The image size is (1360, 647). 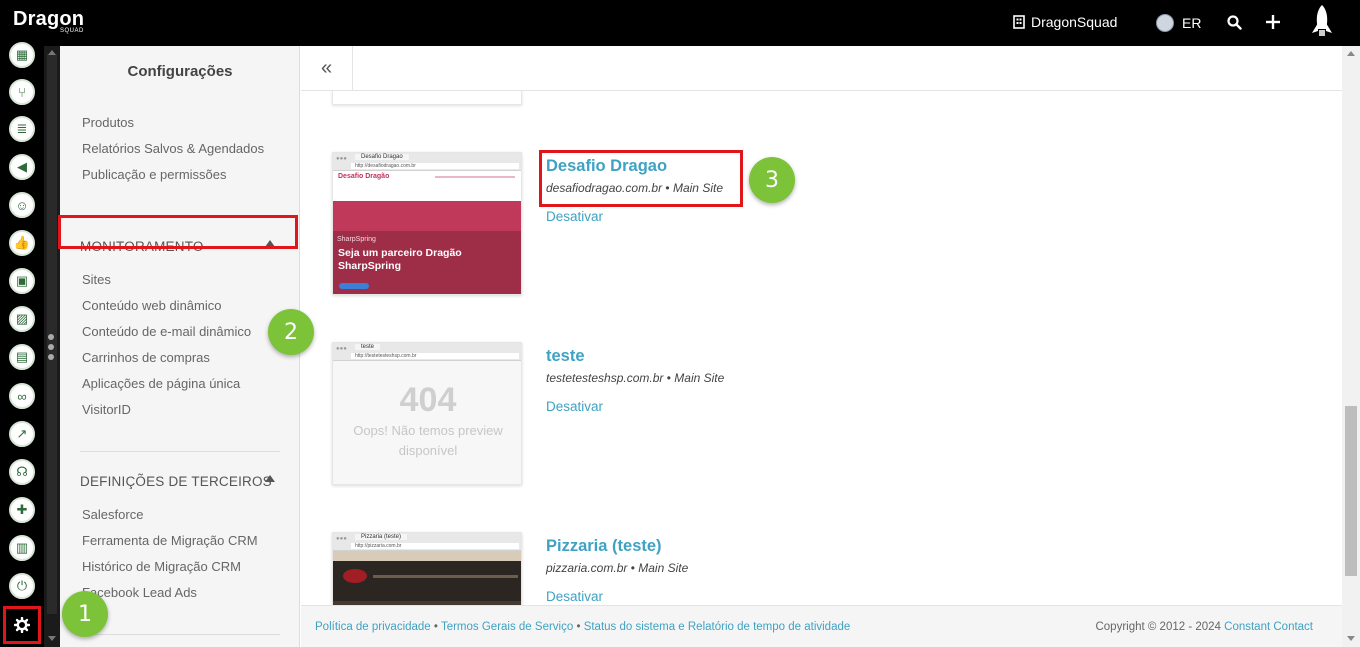 I want to click on settings-link-saved-reports: Relatórios Salvos & Agendados, so click(x=173, y=148).